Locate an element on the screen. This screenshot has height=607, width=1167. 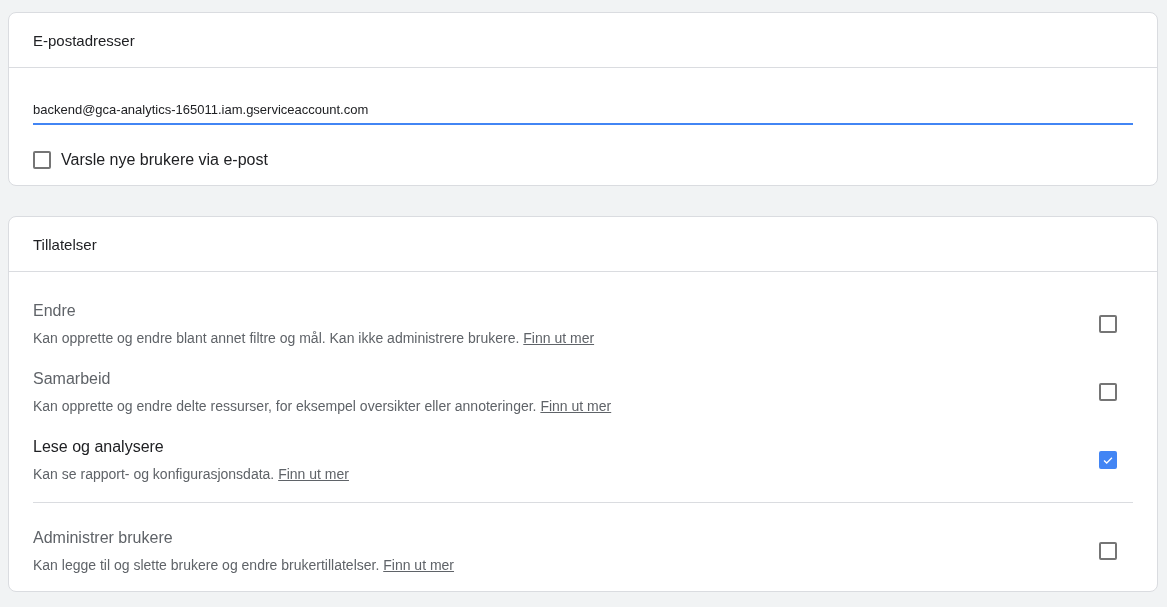
card-title: Tillatelser is located at coordinates (583, 244).